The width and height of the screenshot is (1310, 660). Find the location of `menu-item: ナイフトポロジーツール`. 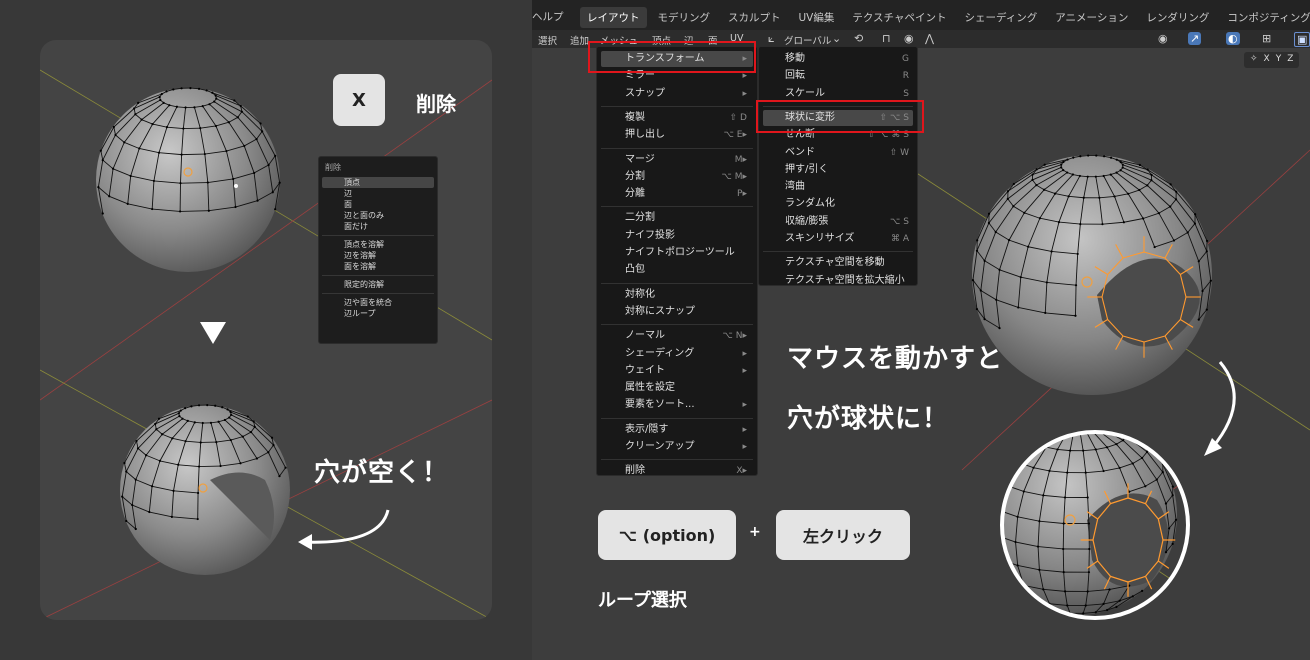

menu-item: ナイフトポロジーツール is located at coordinates (677, 253).